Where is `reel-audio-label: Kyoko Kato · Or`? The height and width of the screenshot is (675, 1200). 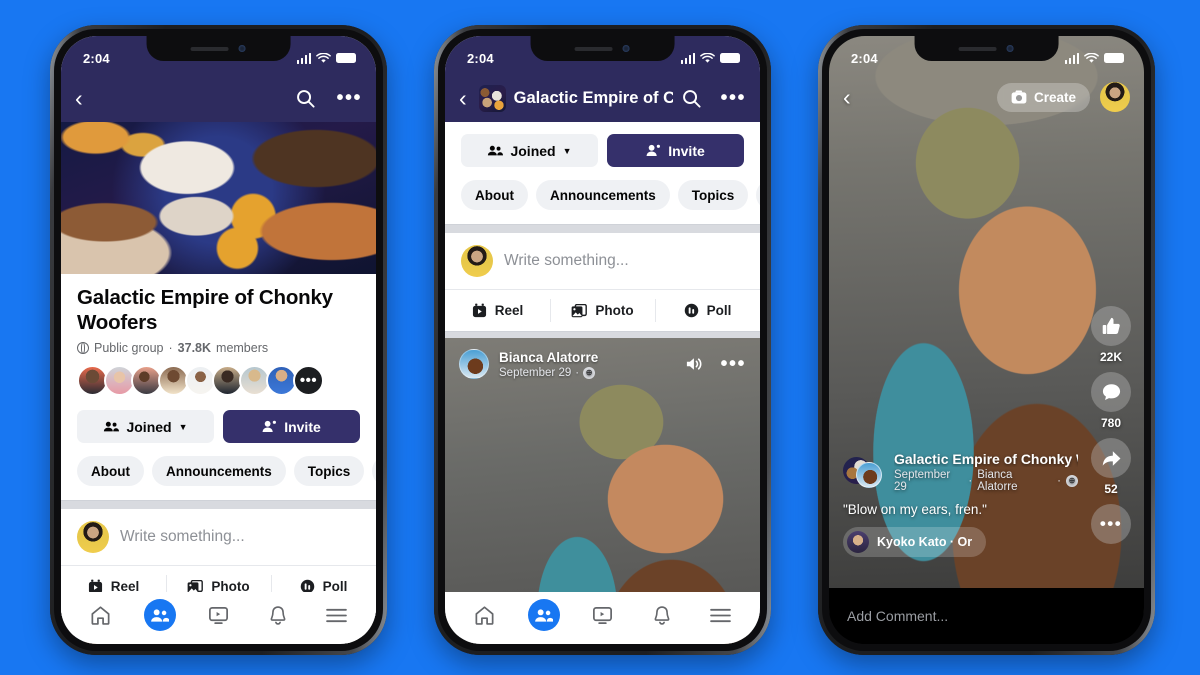
reel-audio-label: Kyoko Kato · Or is located at coordinates (925, 542).